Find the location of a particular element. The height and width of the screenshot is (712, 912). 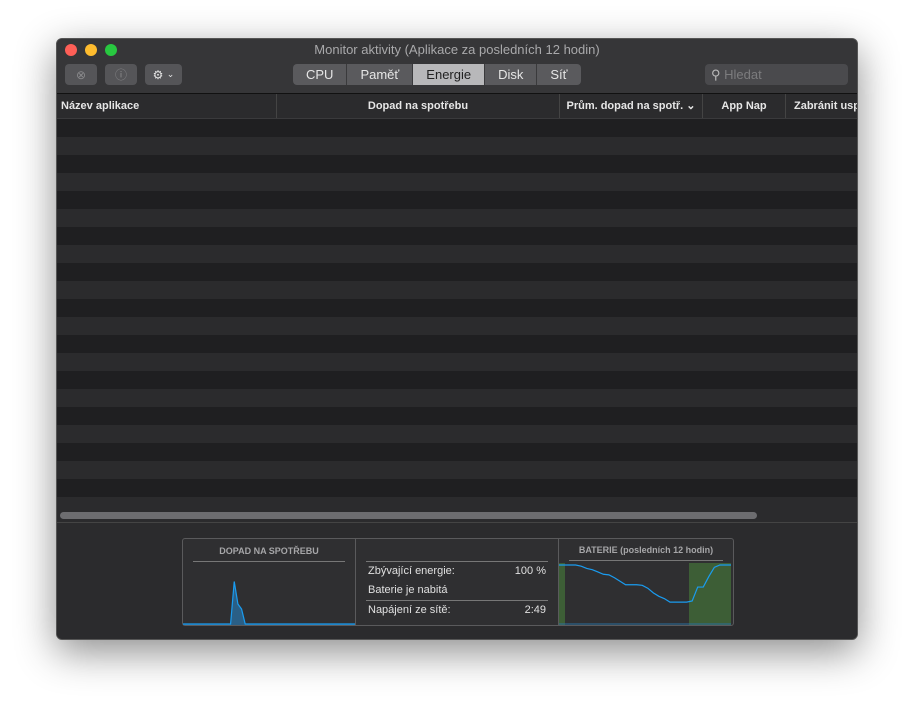

info-icon: ⓘ is located at coordinates (120, 75).